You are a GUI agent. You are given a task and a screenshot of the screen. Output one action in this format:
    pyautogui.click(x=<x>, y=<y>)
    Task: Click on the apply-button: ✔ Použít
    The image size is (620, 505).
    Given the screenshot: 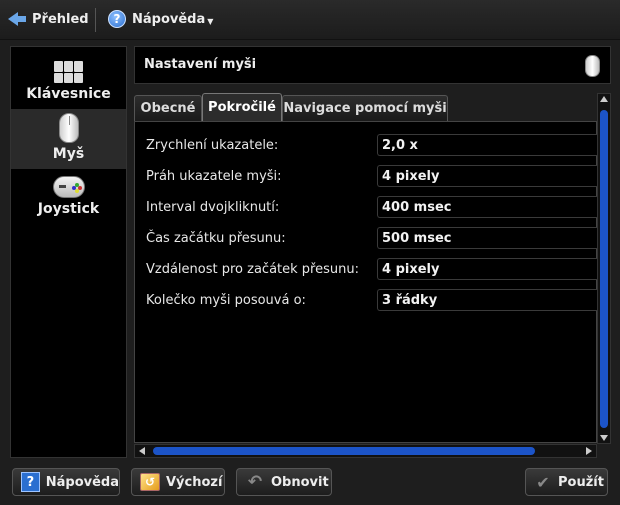 What is the action you would take?
    pyautogui.click(x=566, y=482)
    